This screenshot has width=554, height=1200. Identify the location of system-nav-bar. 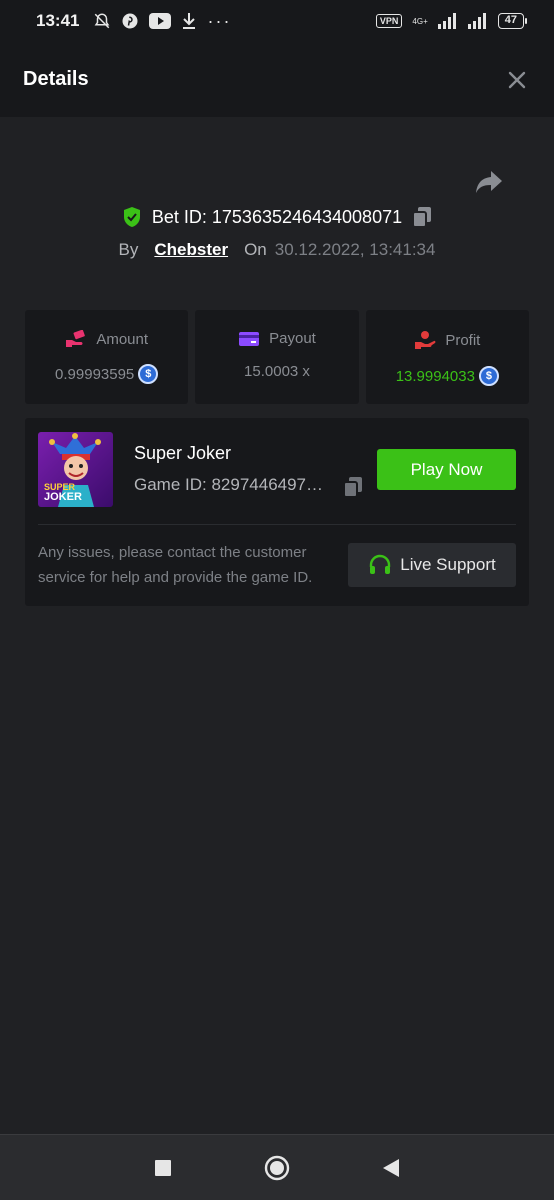
(277, 1167).